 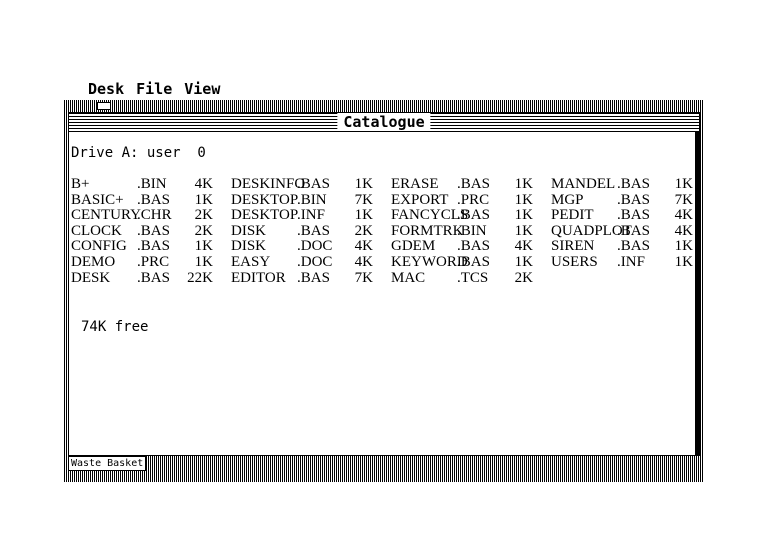 I want to click on file-name: CONFIG, so click(x=99, y=246).